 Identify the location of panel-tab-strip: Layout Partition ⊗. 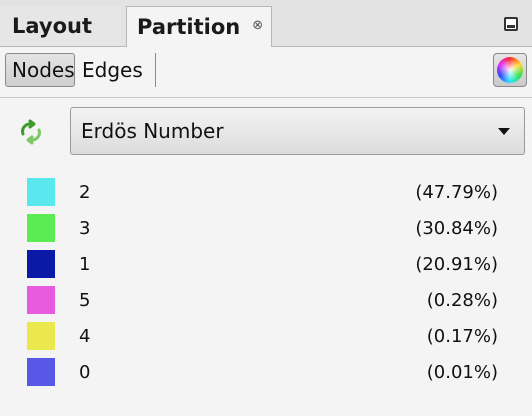
(266, 23).